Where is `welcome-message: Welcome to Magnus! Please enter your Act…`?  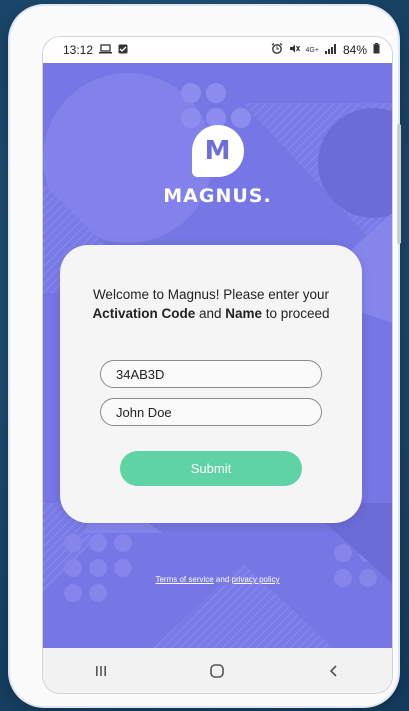 welcome-message: Welcome to Magnus! Please enter your Act… is located at coordinates (211, 304).